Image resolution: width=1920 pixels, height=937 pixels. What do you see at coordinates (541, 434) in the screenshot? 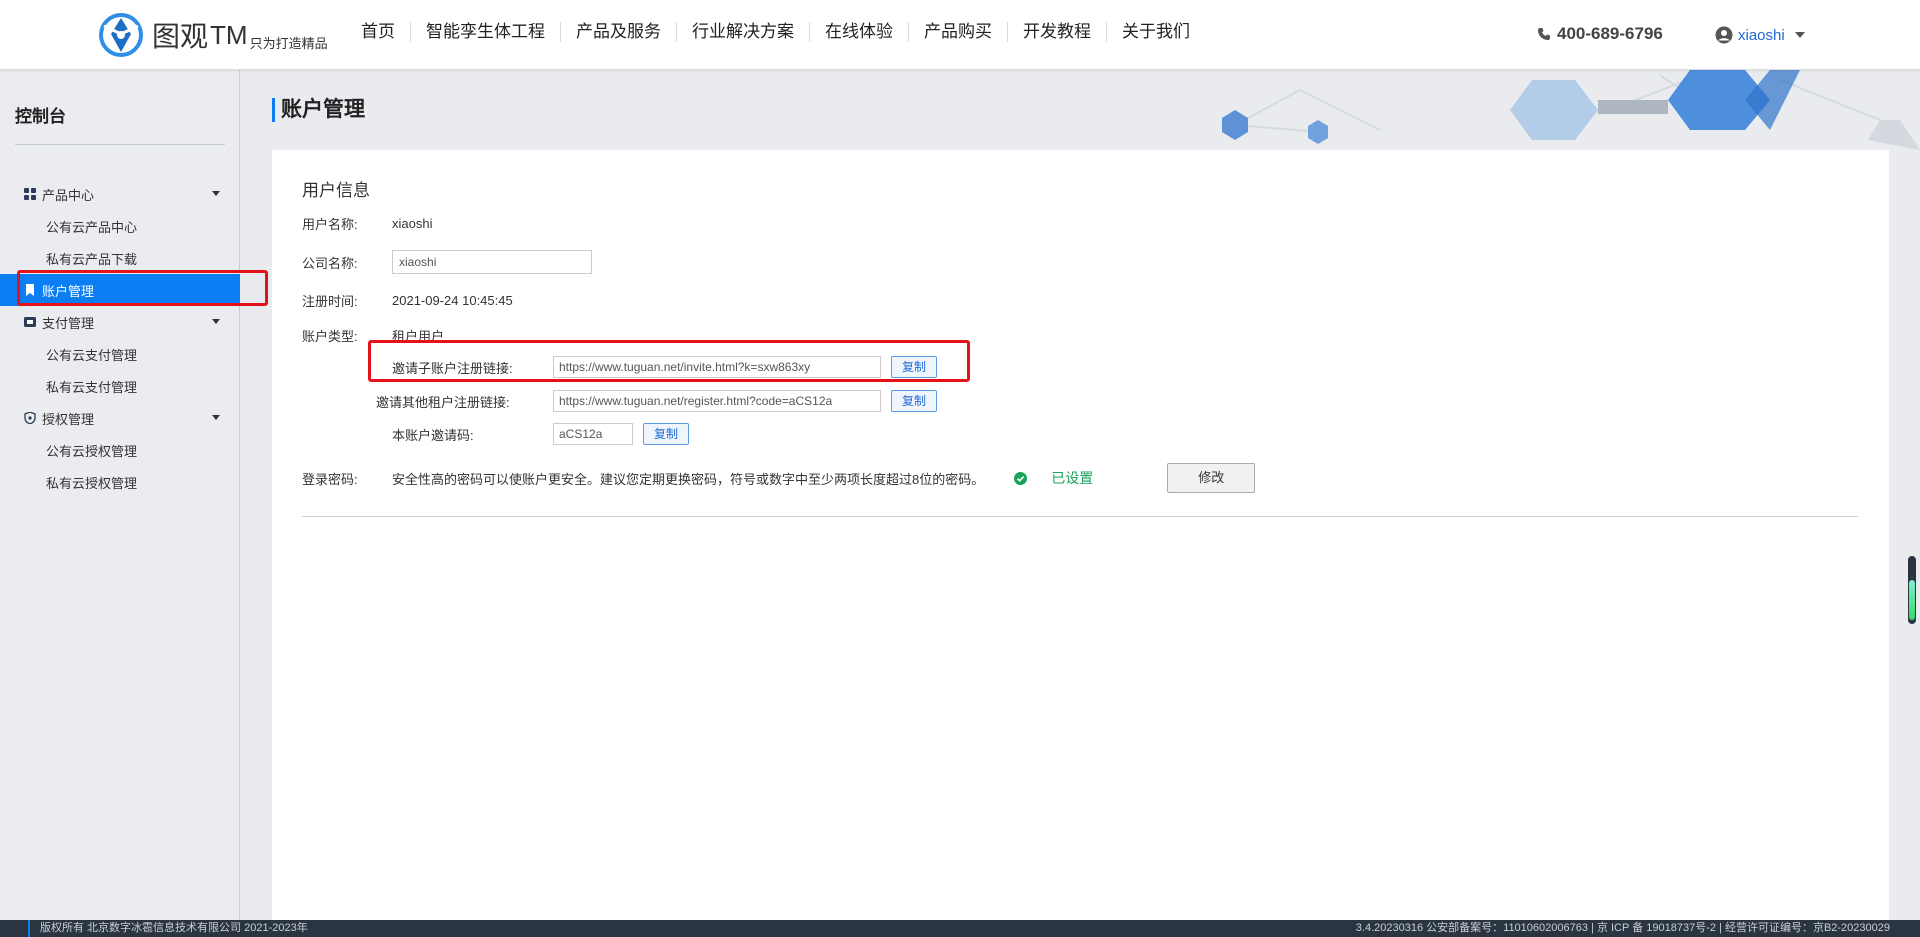
I see `invite-code-row: 本账户邀请码: aCS12a 复制` at bounding box center [541, 434].